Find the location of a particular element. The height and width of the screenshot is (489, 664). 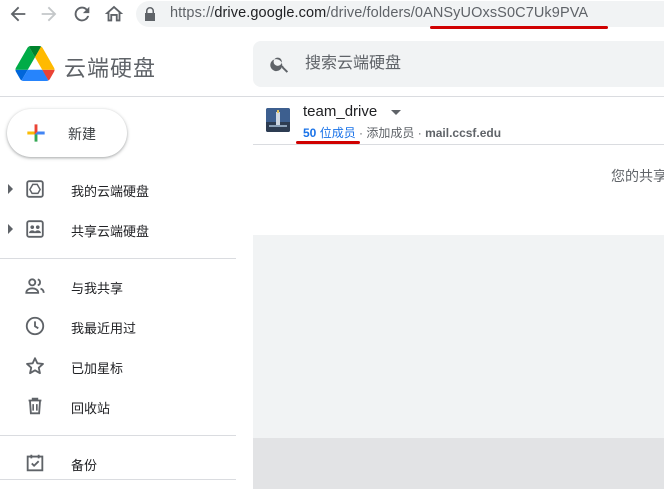

sidebar-item-label: 回收站 is located at coordinates (91, 408).